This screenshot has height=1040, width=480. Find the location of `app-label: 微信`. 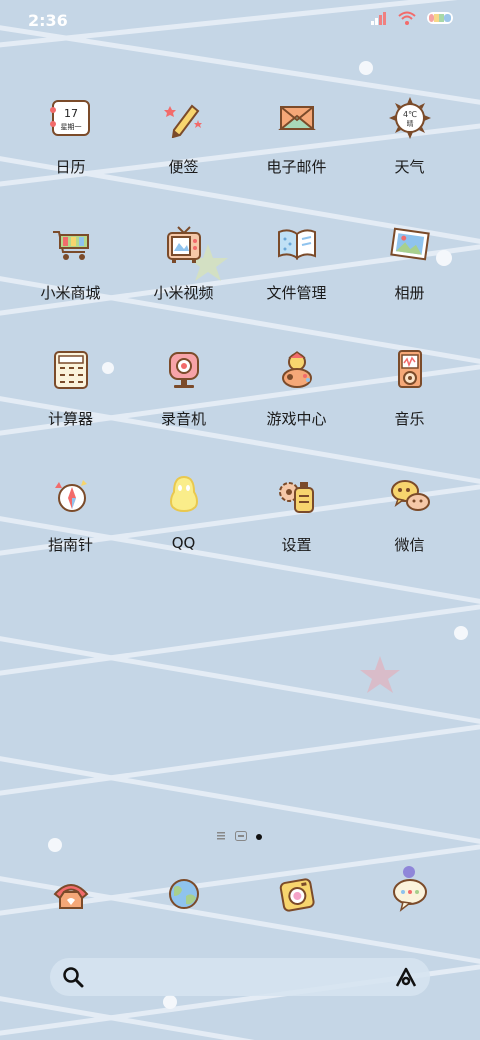

app-label: 微信 is located at coordinates (409, 545).